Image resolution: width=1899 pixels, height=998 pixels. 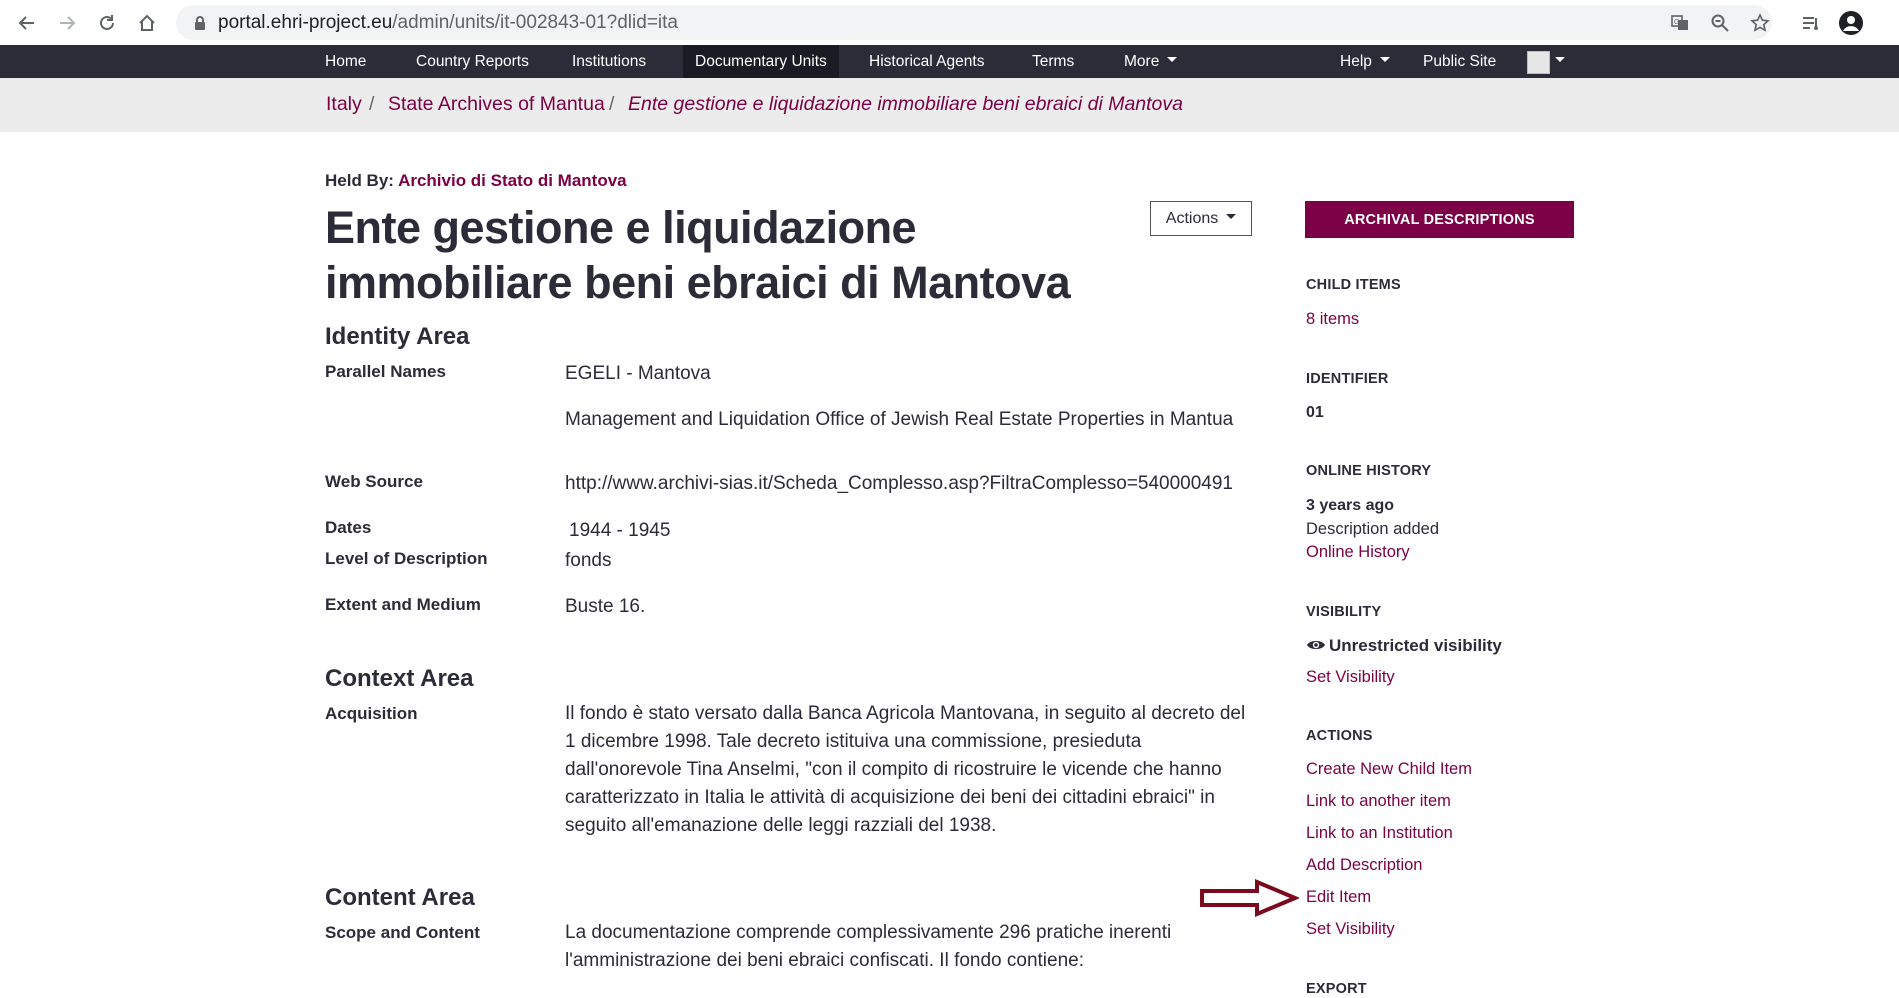 What do you see at coordinates (1249, 898) in the screenshot?
I see `annotation-arrow-icon` at bounding box center [1249, 898].